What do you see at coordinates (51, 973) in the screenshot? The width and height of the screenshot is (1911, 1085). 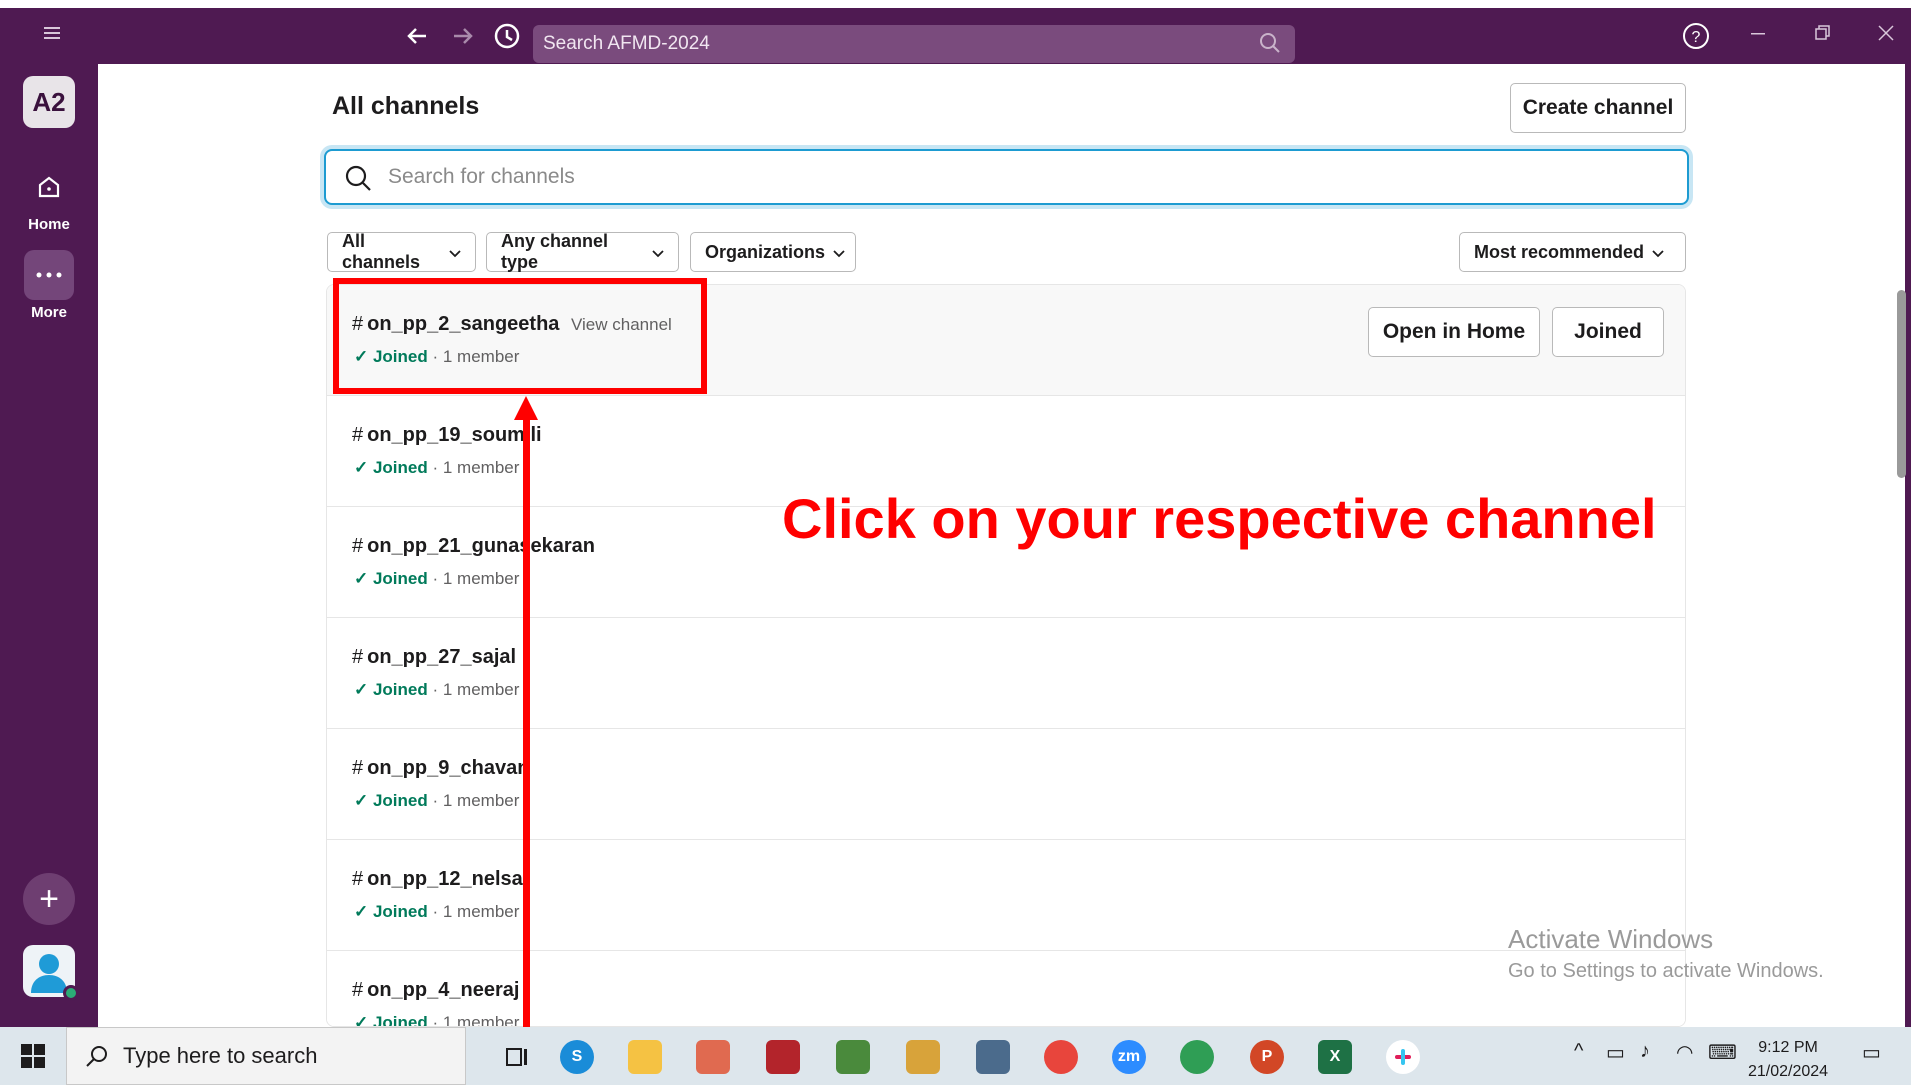 I see `avatar` at bounding box center [51, 973].